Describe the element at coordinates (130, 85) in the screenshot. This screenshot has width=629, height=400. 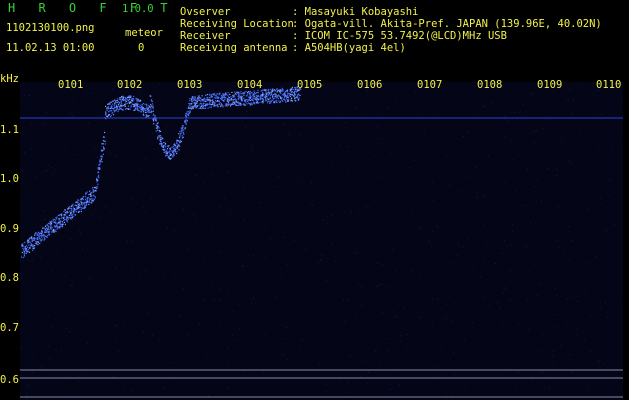
I see `time-tick-label: 0102` at that location.